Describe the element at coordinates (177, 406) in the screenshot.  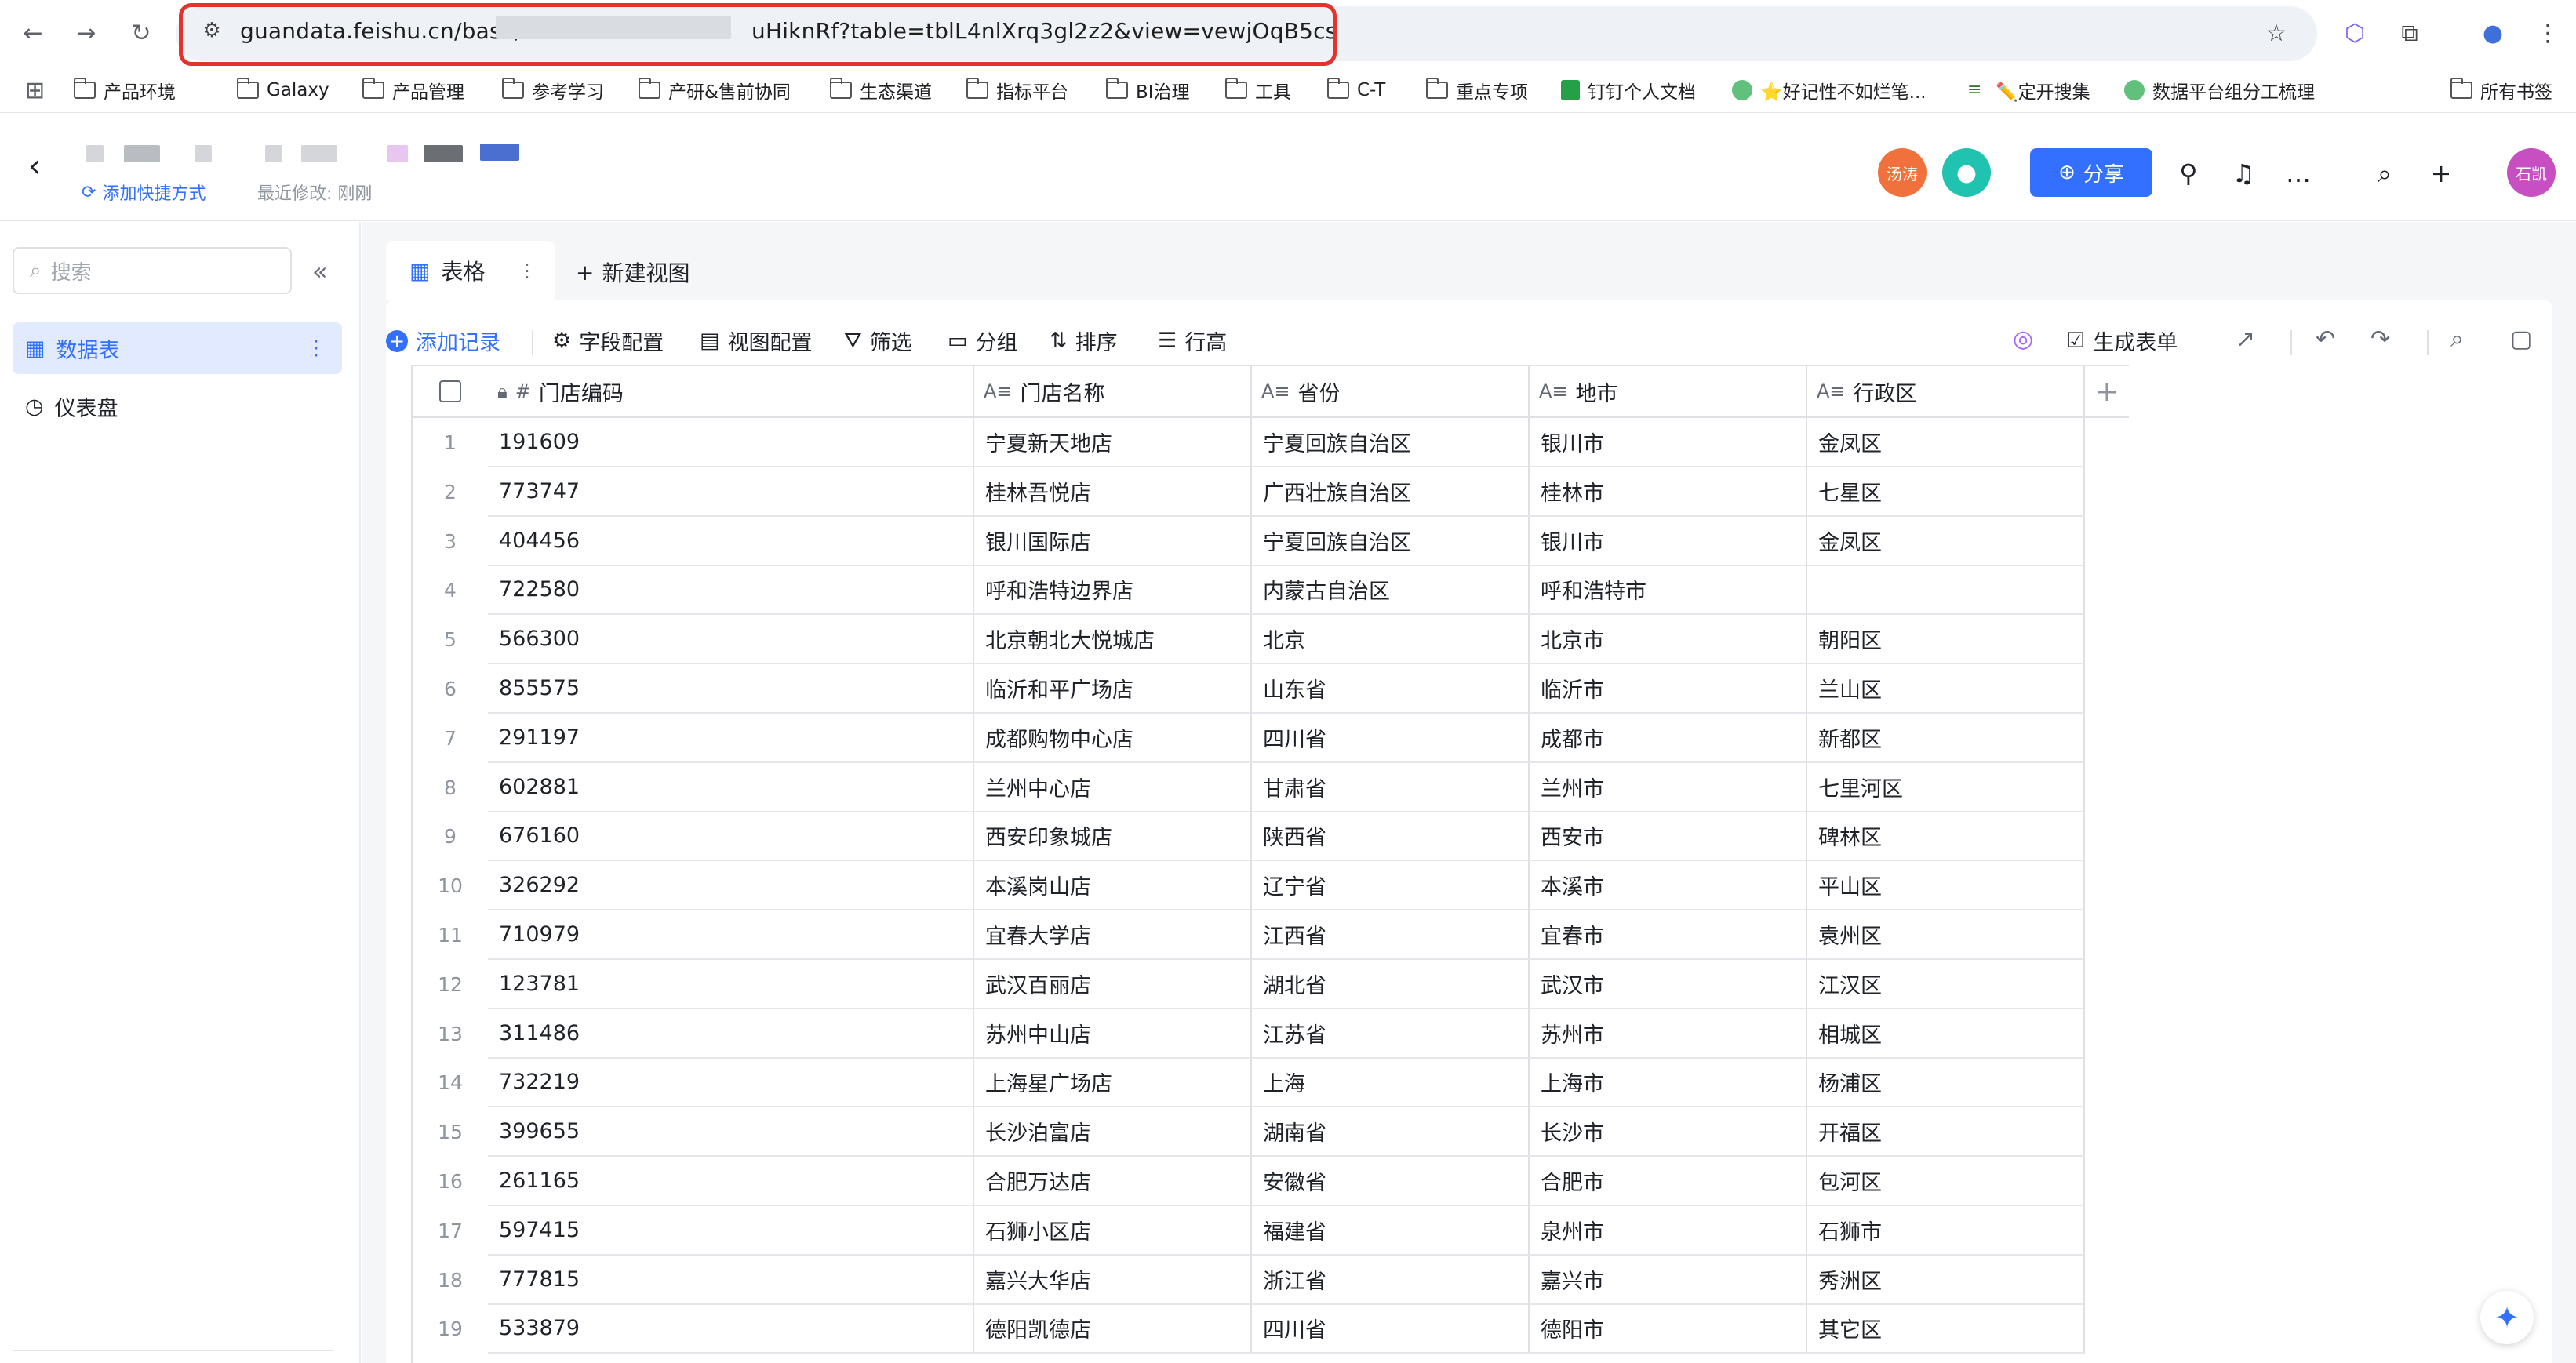
I see `sidebar-item-dashboard: ◷ 仪表盘` at that location.